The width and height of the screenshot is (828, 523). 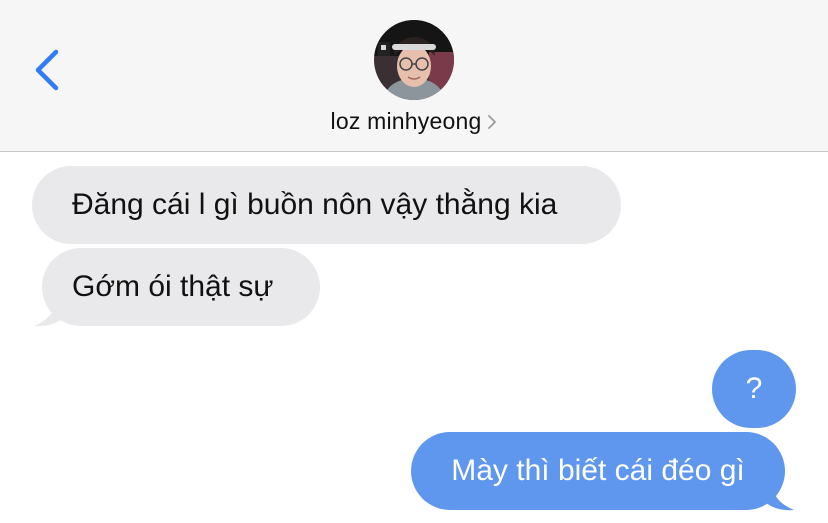 I want to click on avatar-photo, so click(x=414, y=60).